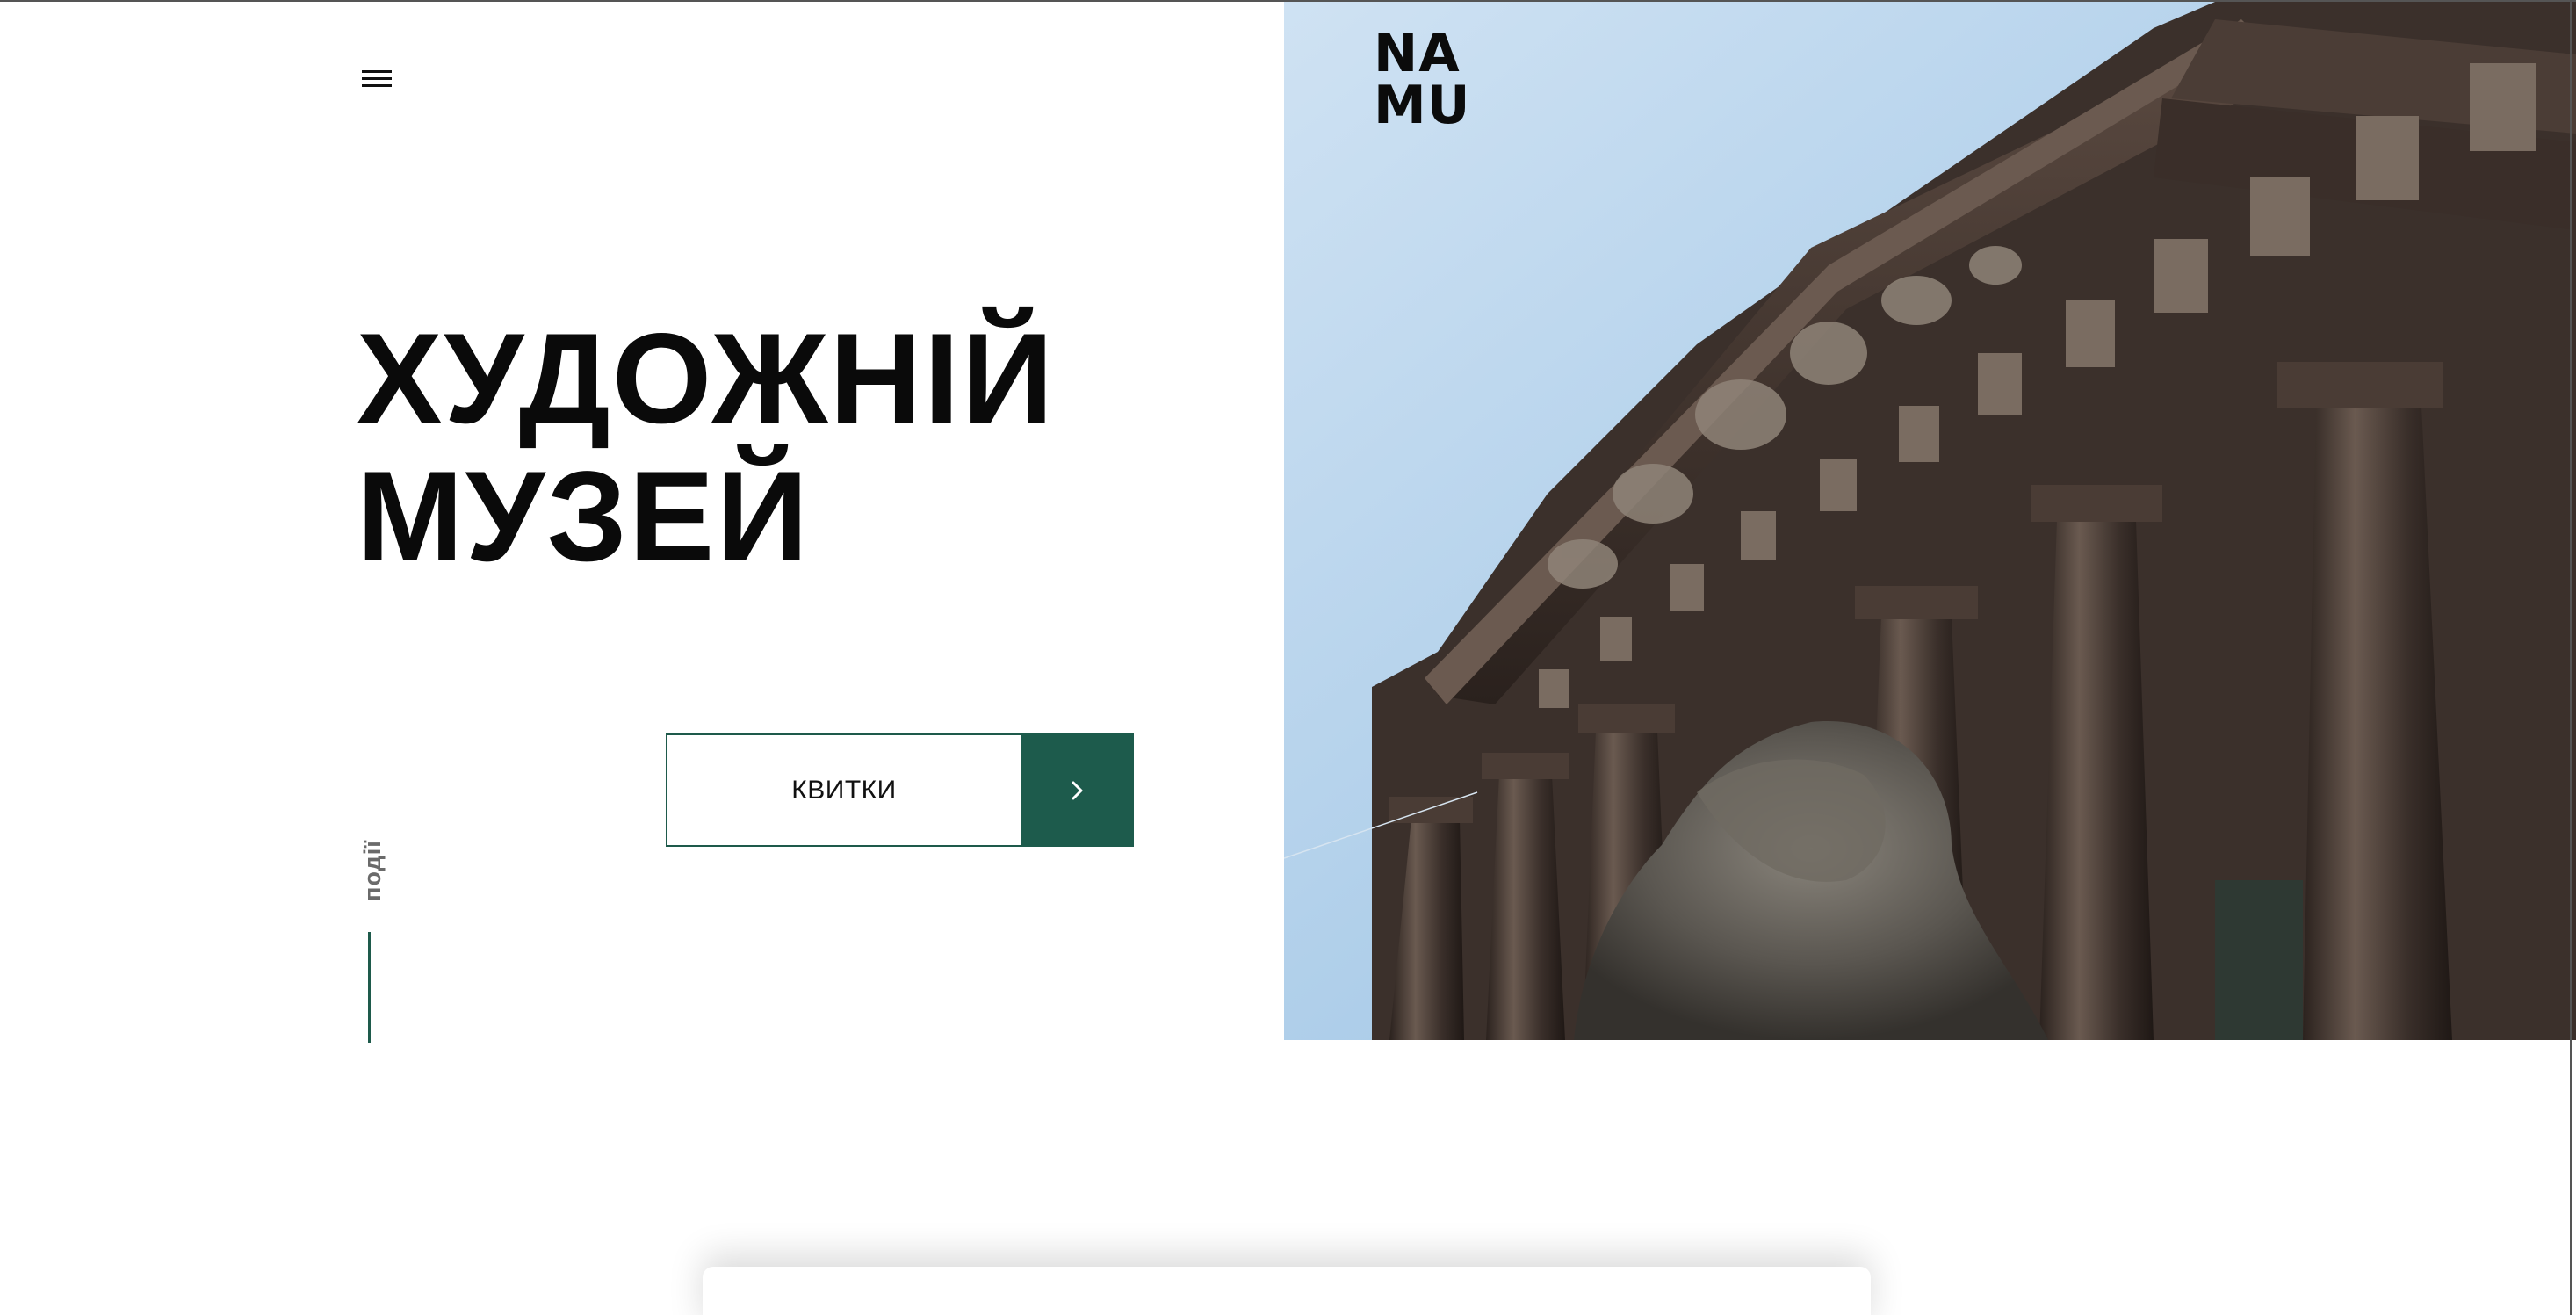 The image size is (2576, 1315). I want to click on site-logo: NA MU, so click(1422, 79).